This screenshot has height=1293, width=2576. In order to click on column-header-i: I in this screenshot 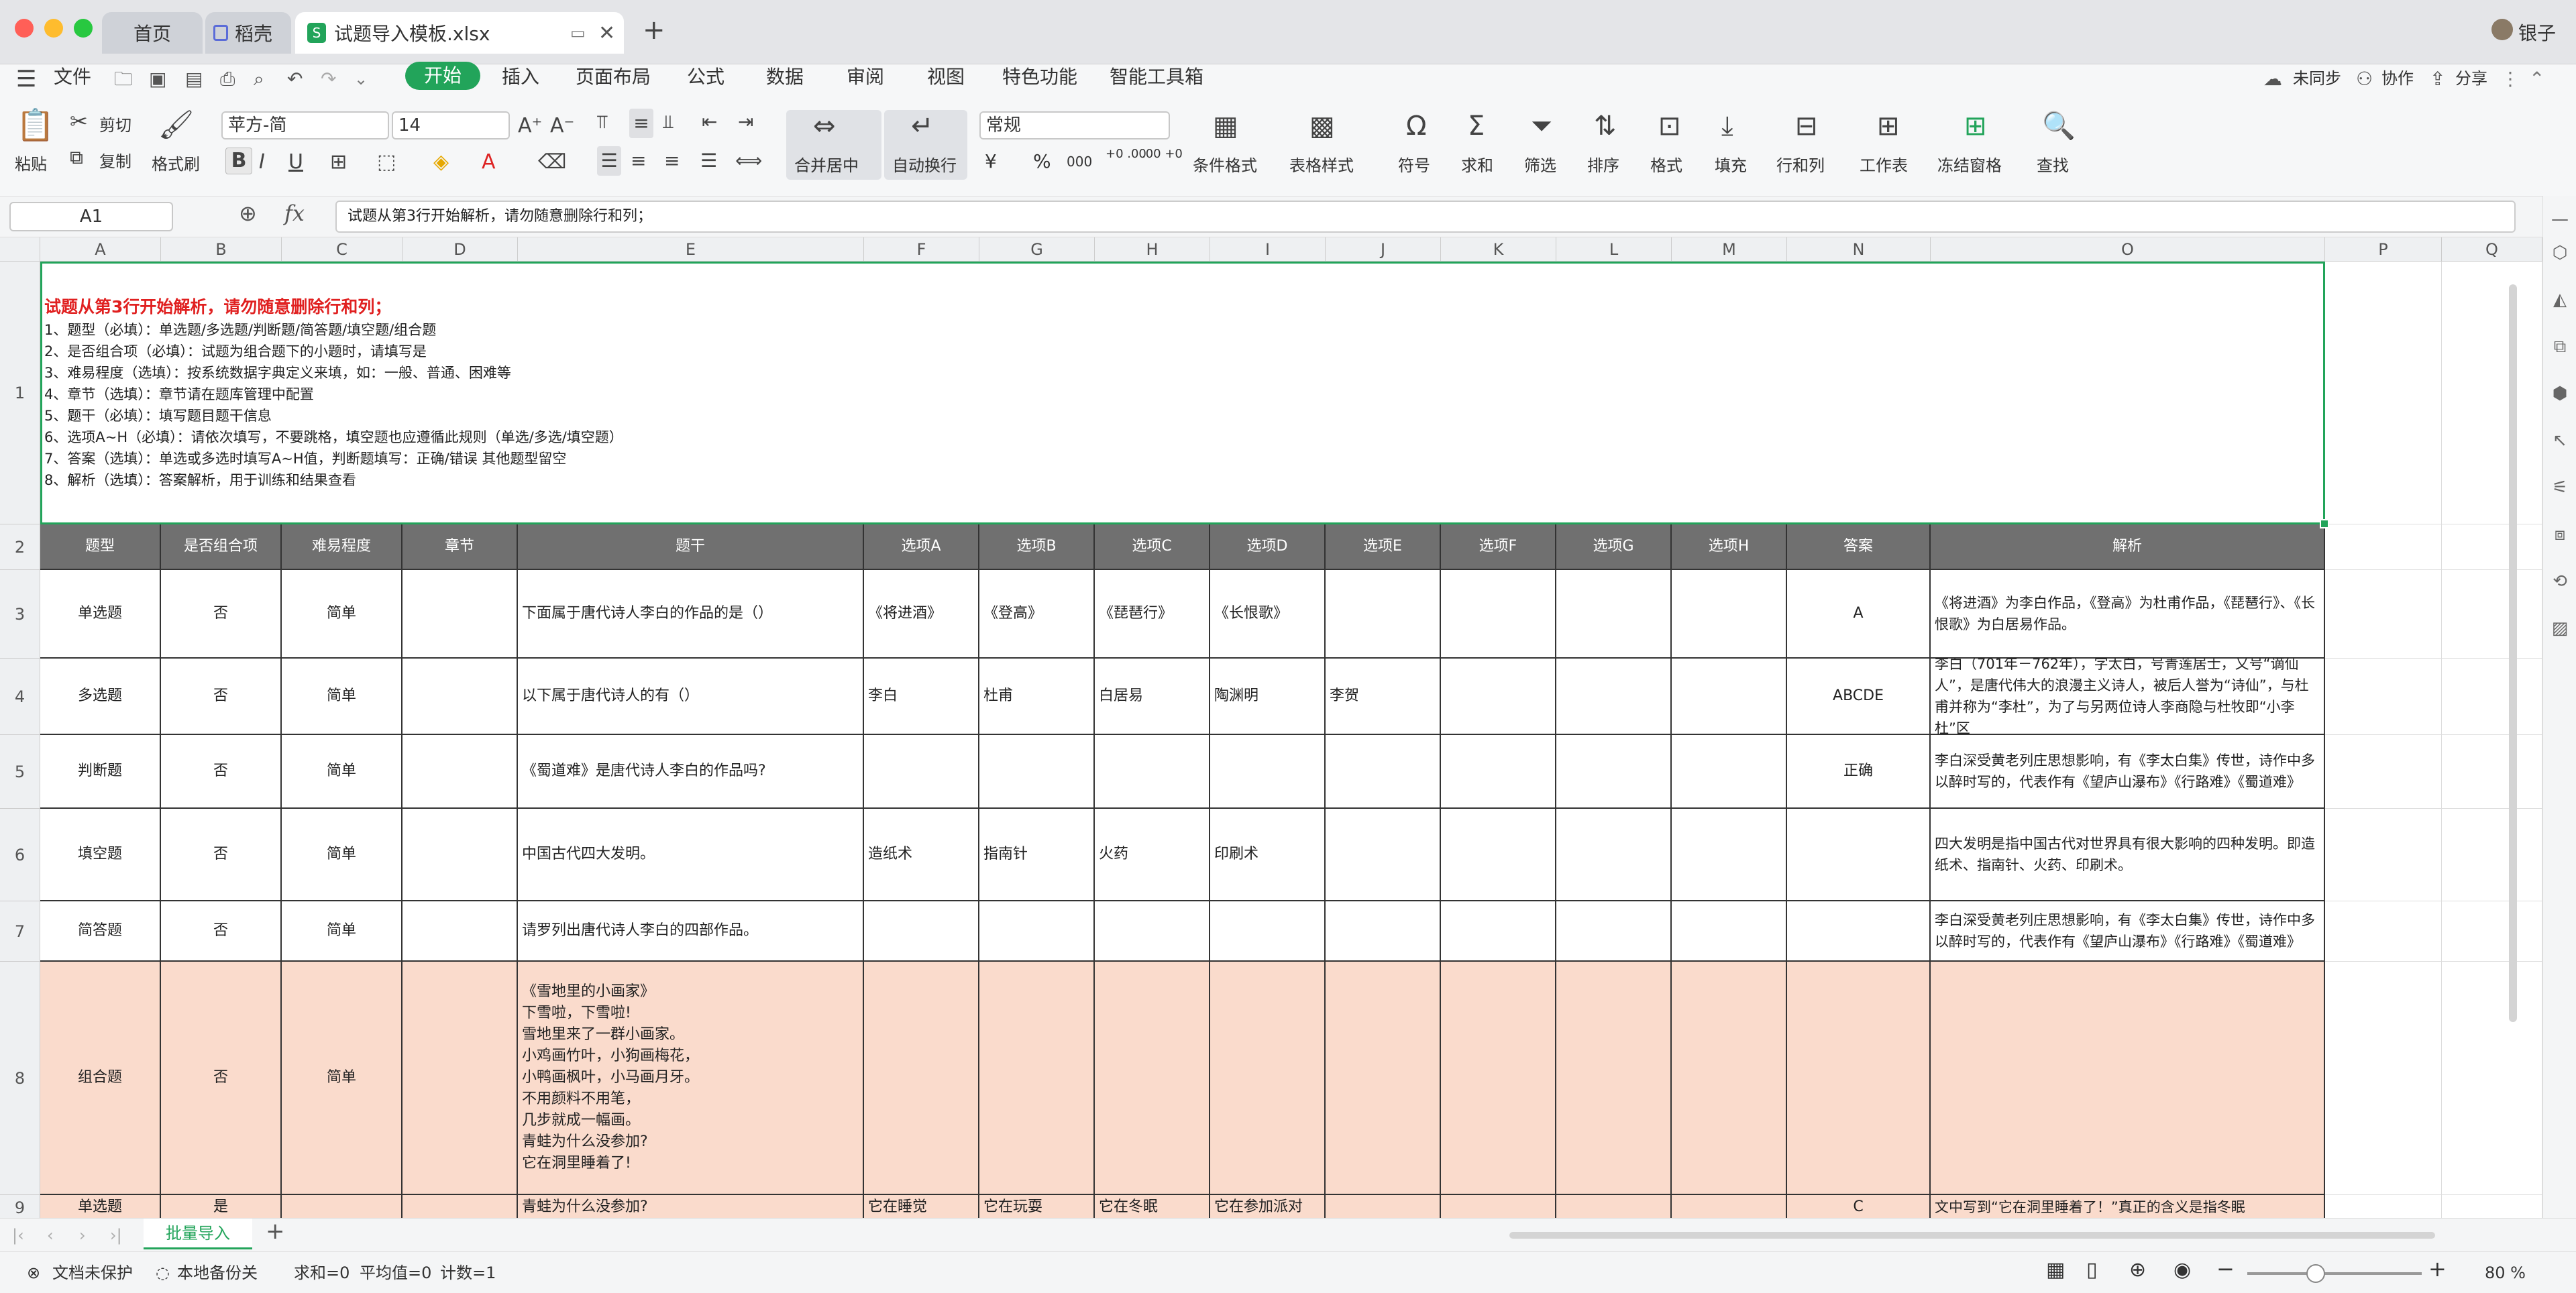, I will do `click(1268, 249)`.